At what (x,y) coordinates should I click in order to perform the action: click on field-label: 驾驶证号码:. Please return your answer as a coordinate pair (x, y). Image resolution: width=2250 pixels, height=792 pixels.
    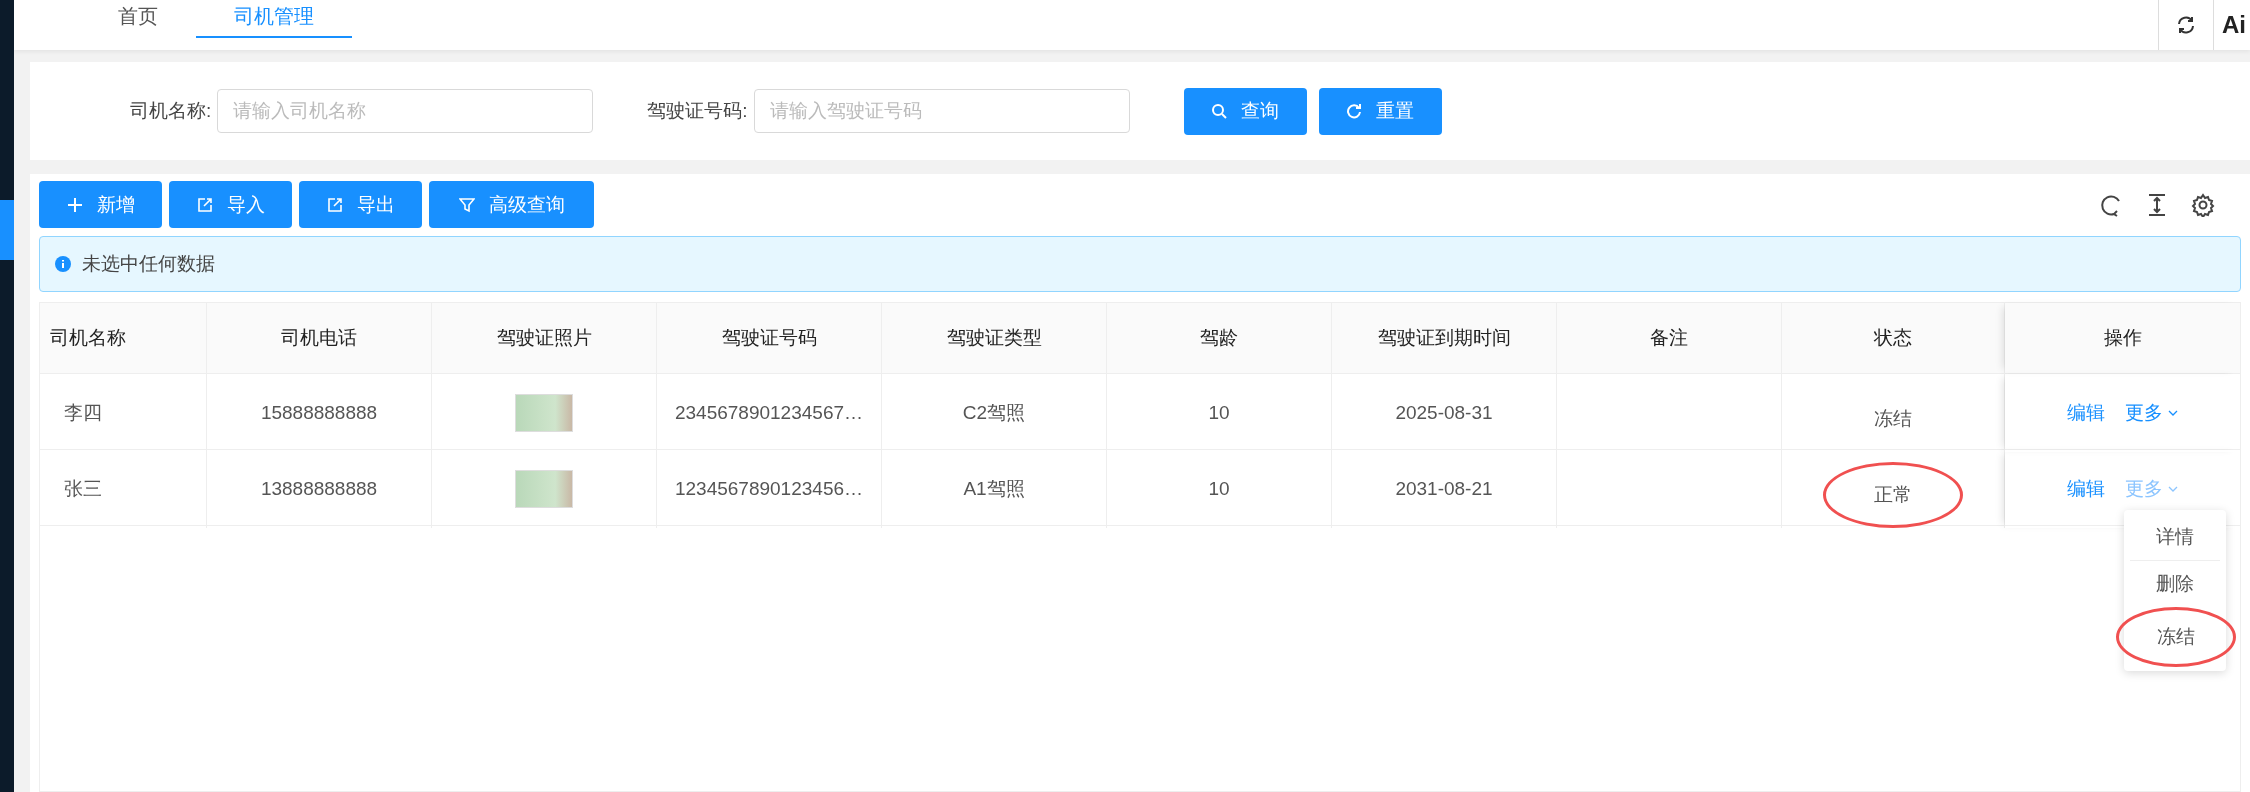
    Looking at the image, I should click on (697, 111).